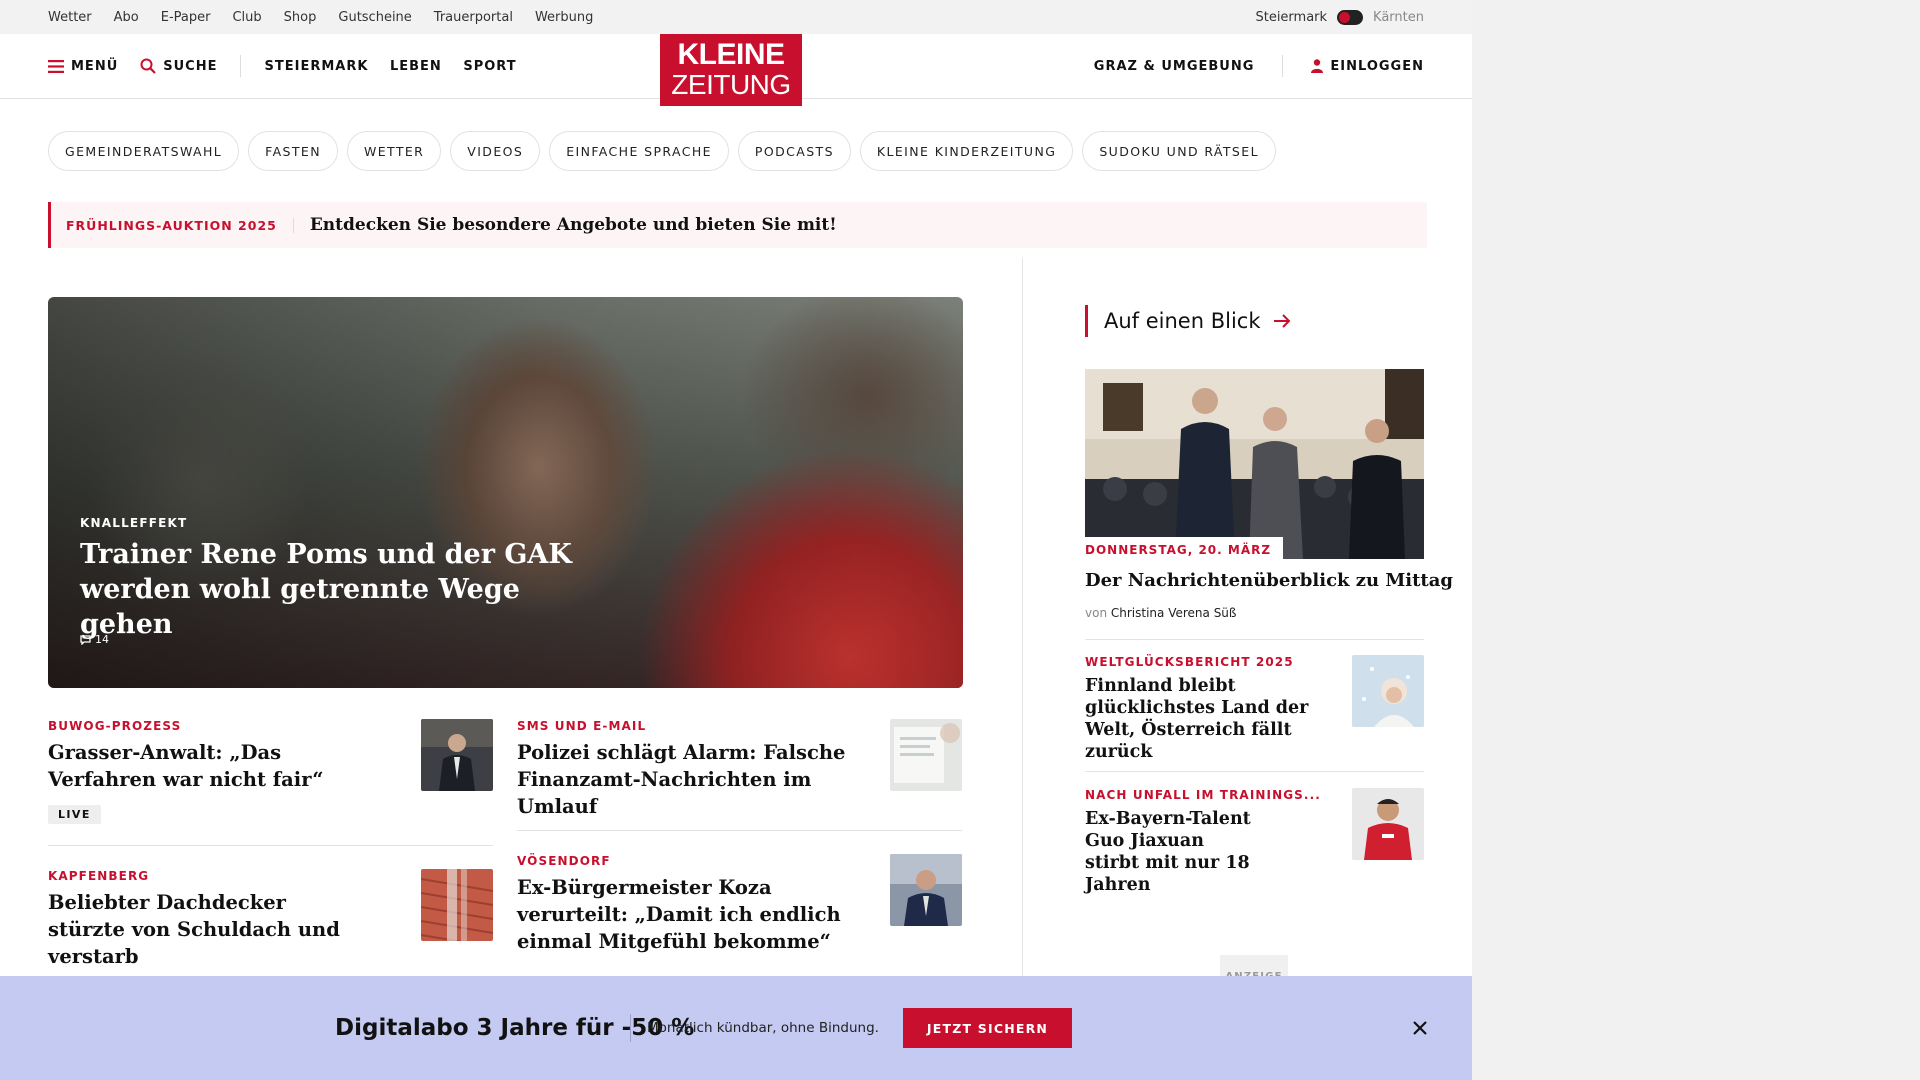 The image size is (1920, 1080). I want to click on banner-headline: Digitalabo 3 Jahre für -50 %, so click(515, 1028).